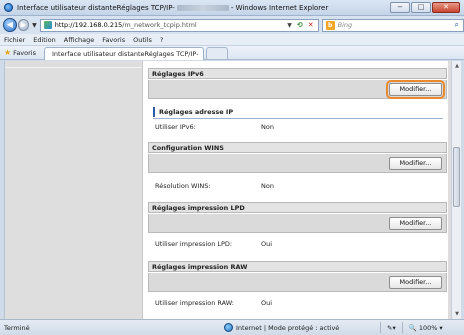 The image size is (464, 335). I want to click on scroll-down-icon: ▼, so click(457, 314).